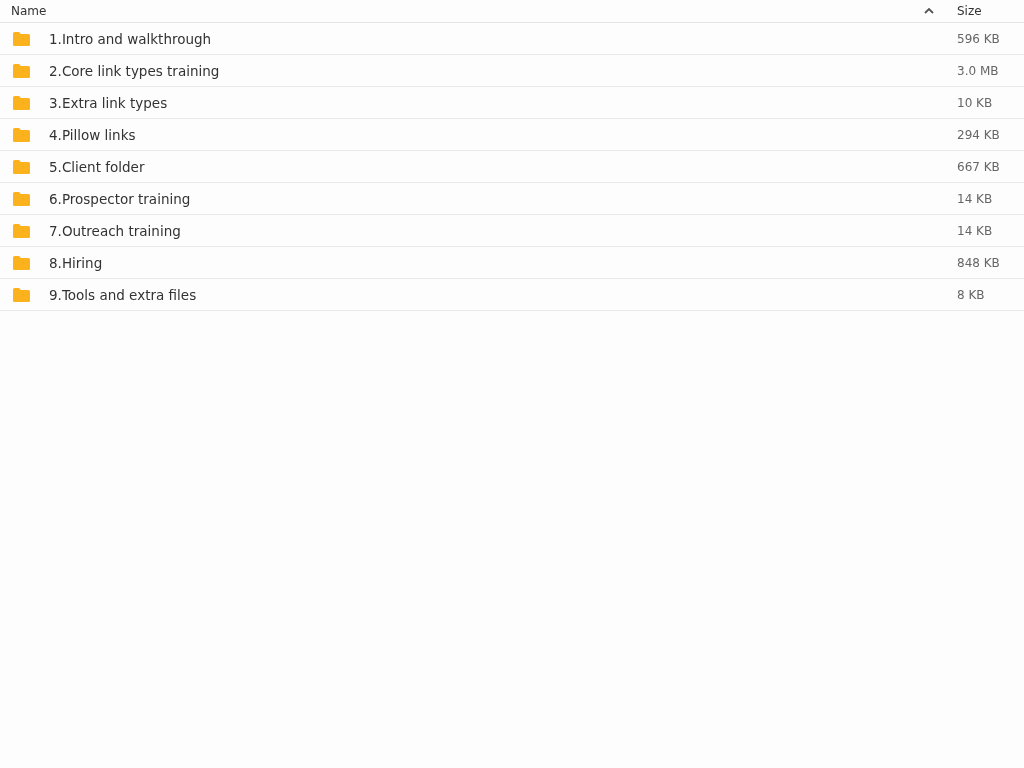  Describe the element at coordinates (978, 38) in the screenshot. I see `file-size: 596 KB` at that location.